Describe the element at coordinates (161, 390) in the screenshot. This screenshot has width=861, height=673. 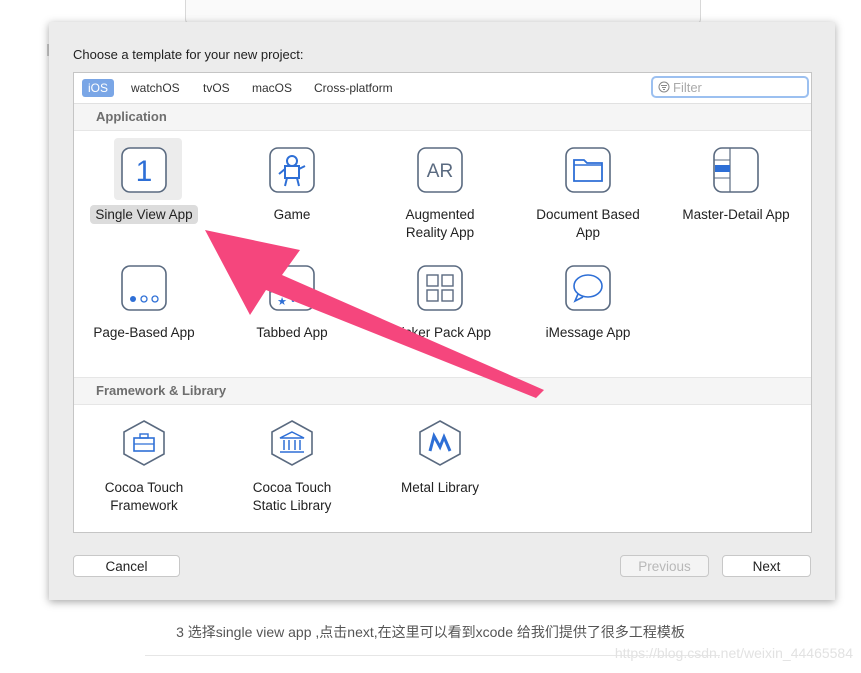
I see `section-framework-label: Framework & Library` at that location.